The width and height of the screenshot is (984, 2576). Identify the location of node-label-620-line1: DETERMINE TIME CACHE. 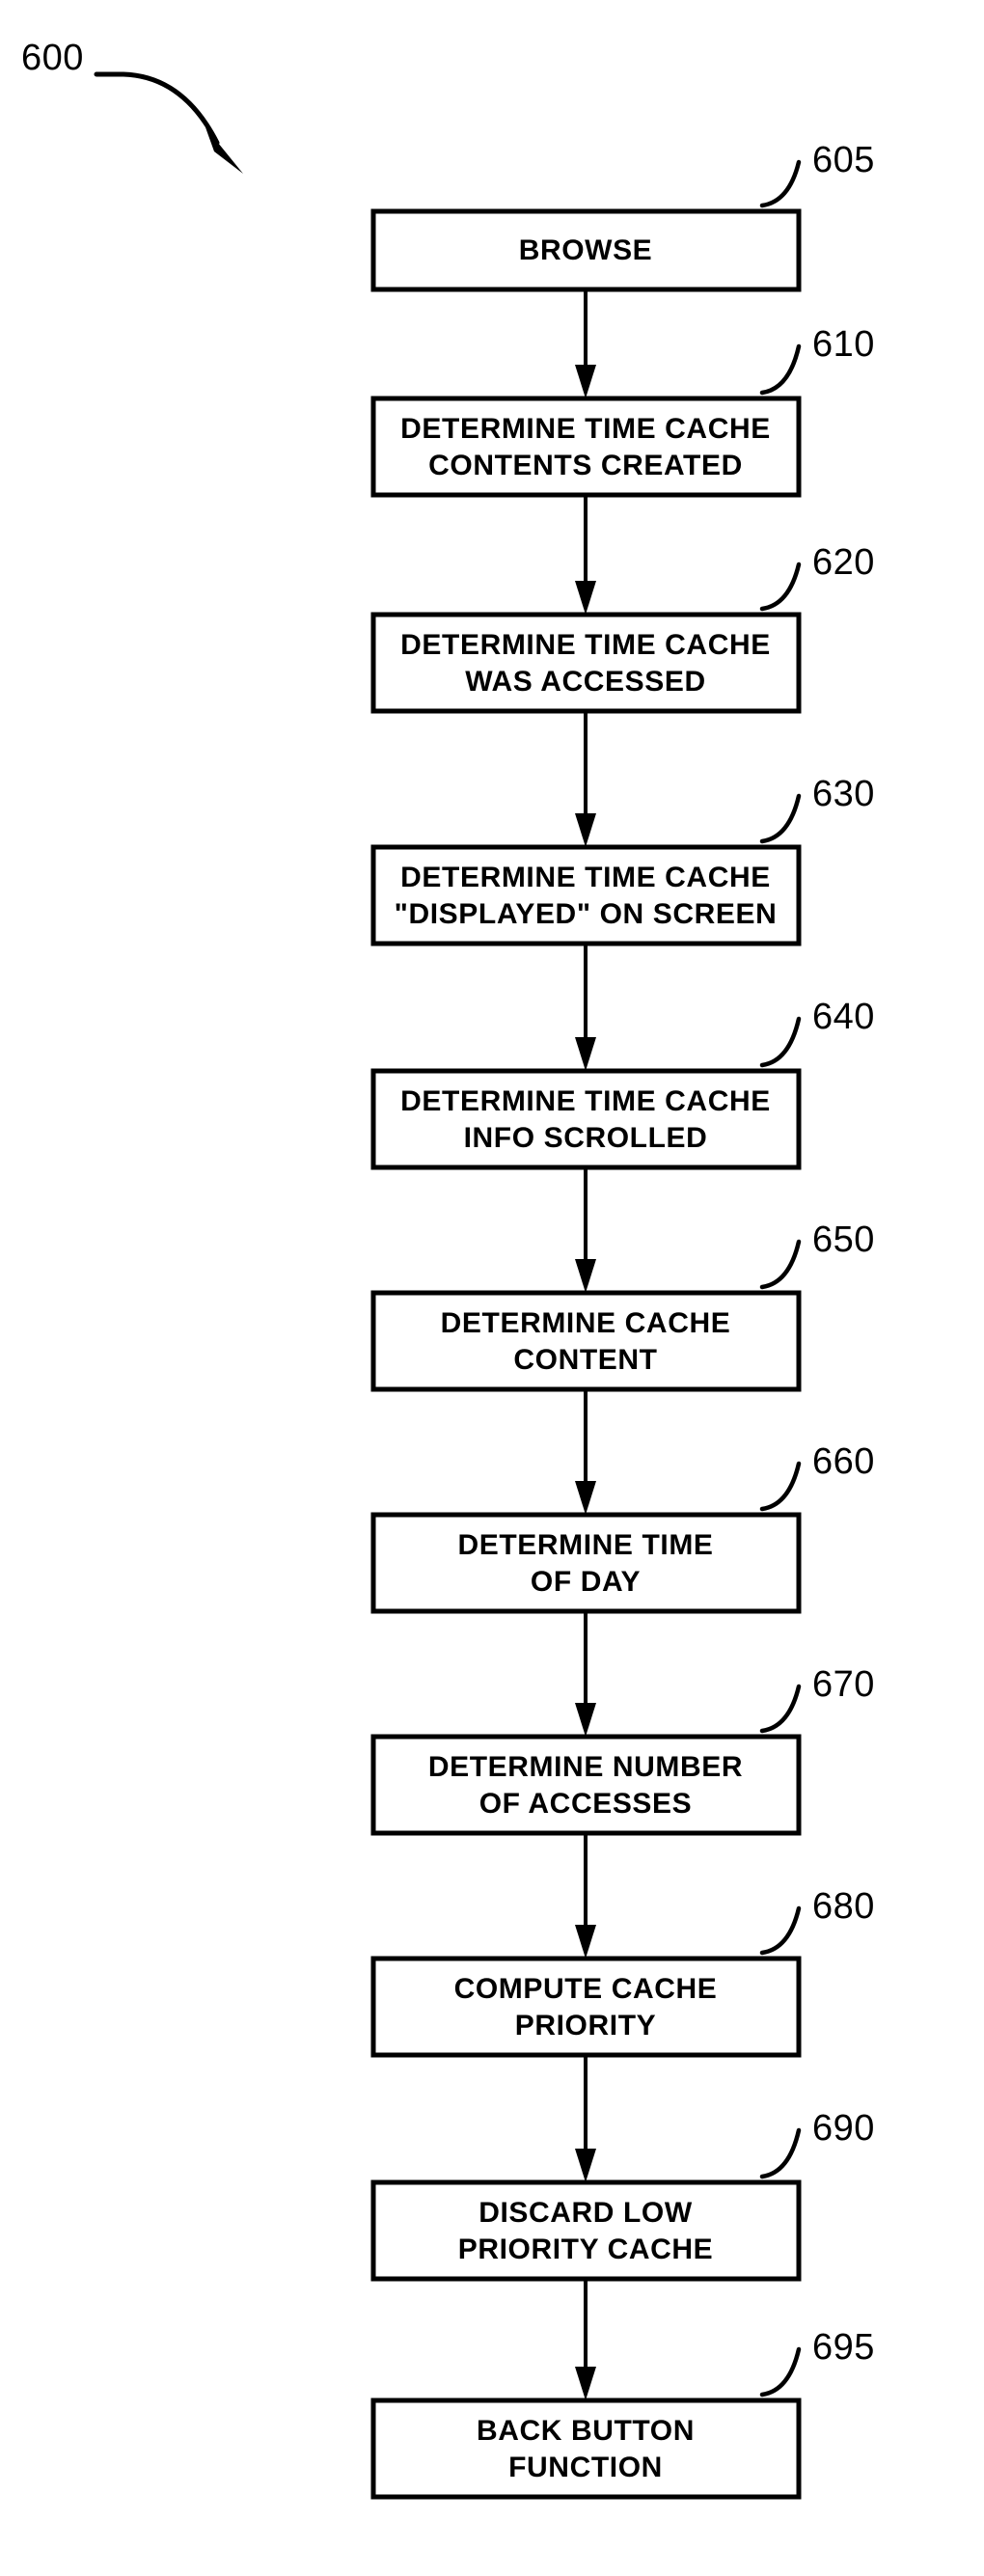
(586, 645).